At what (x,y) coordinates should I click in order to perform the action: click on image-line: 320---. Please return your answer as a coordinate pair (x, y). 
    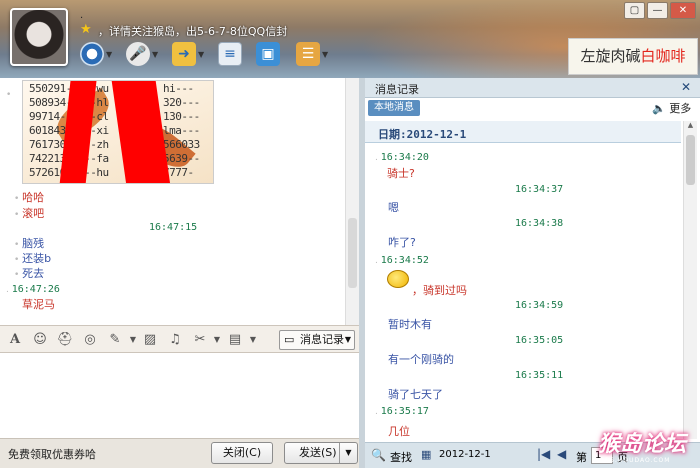
    Looking at the image, I should click on (181, 102).